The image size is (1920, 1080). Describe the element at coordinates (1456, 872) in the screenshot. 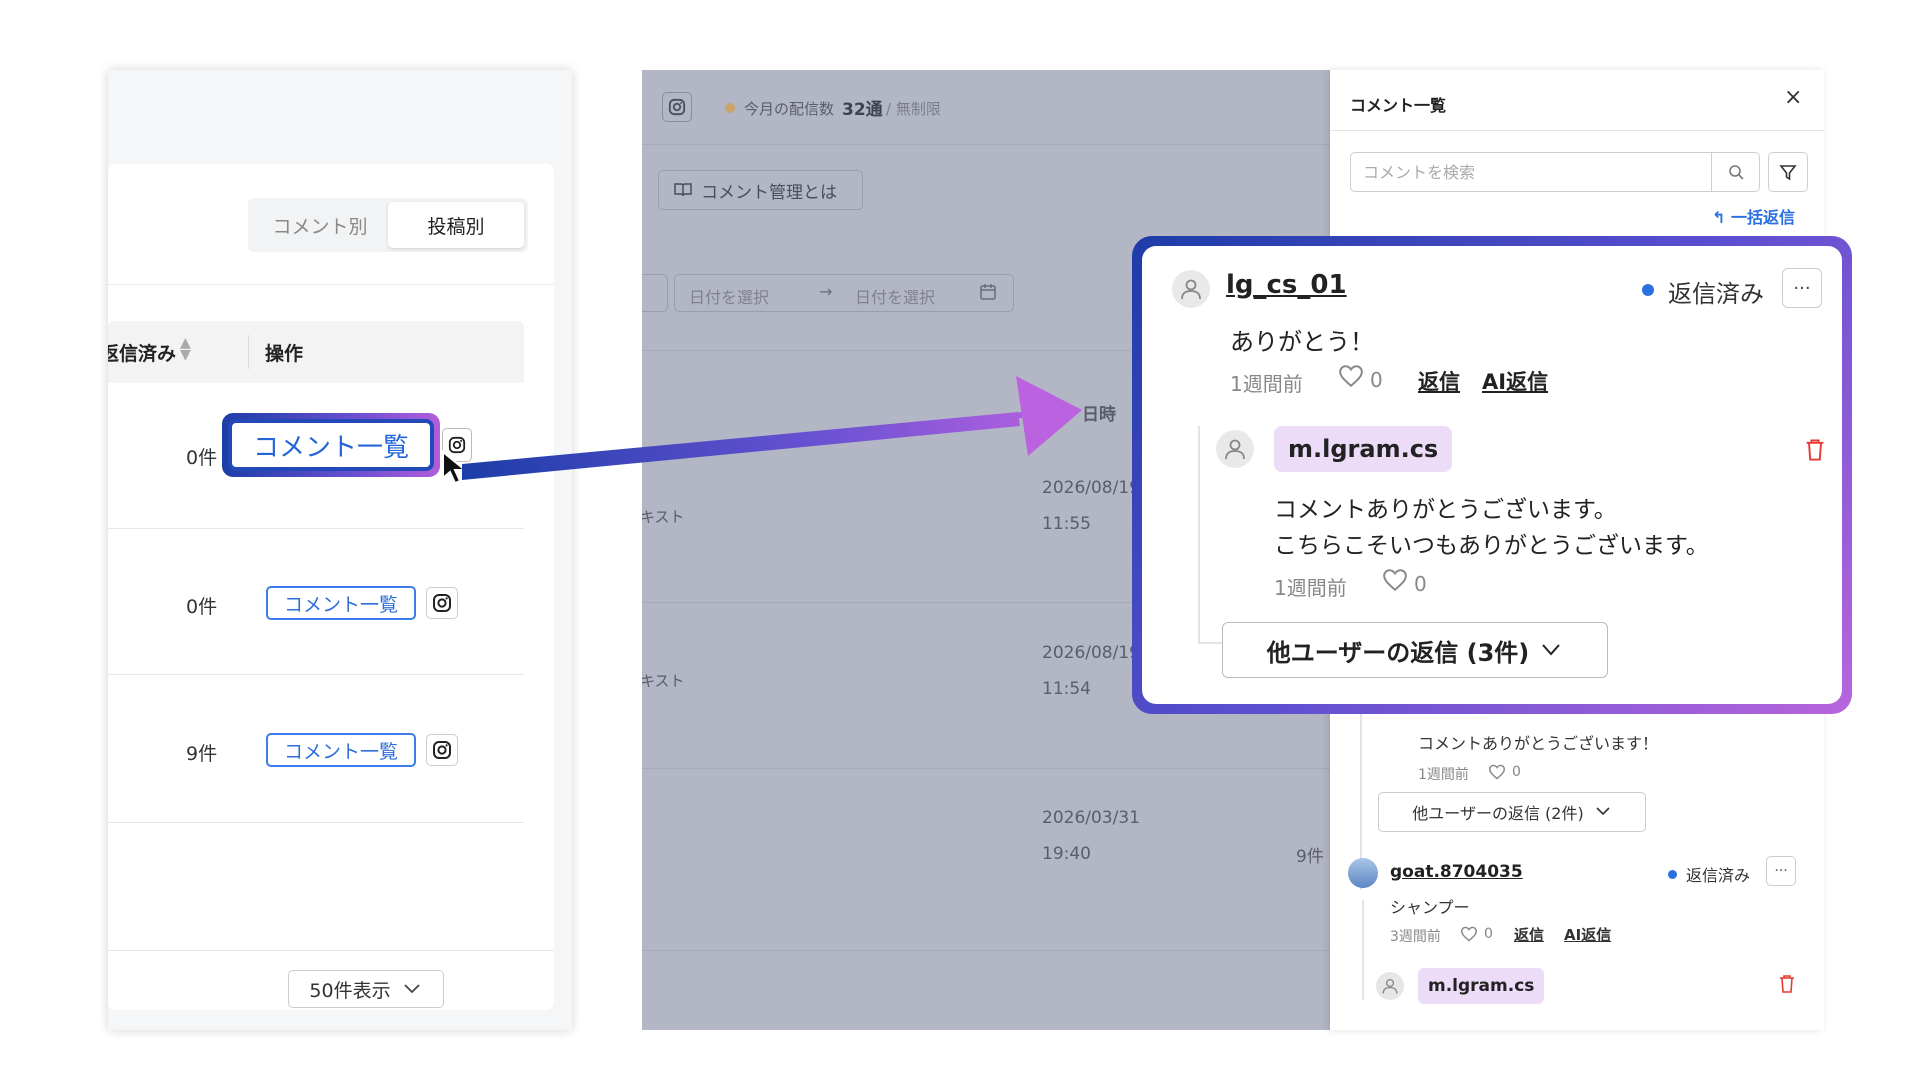

I see `comment-username: goat.8704035` at that location.